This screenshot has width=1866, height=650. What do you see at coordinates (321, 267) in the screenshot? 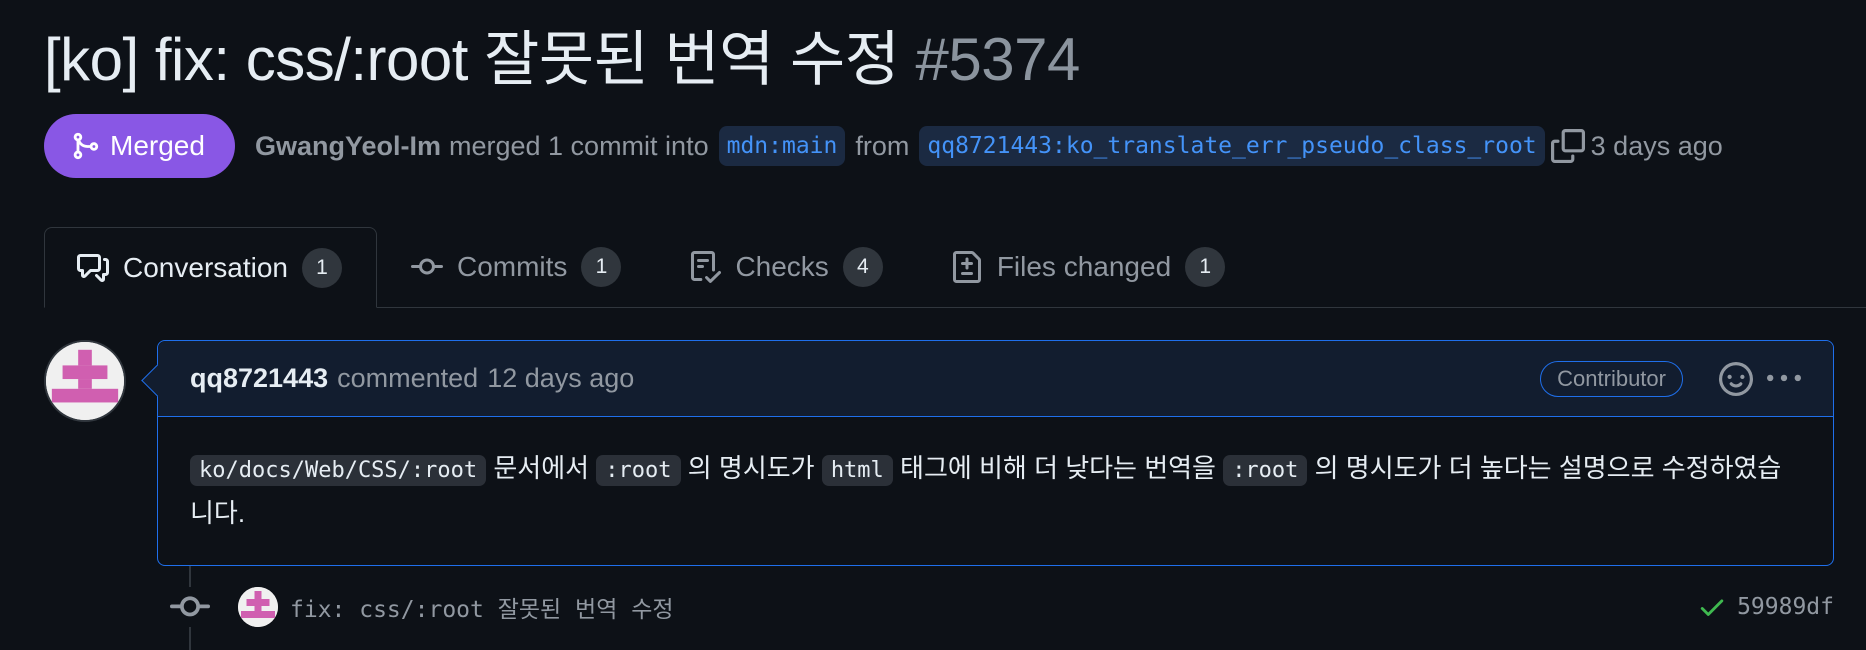
I see `tab-conversation-count: 1` at bounding box center [321, 267].